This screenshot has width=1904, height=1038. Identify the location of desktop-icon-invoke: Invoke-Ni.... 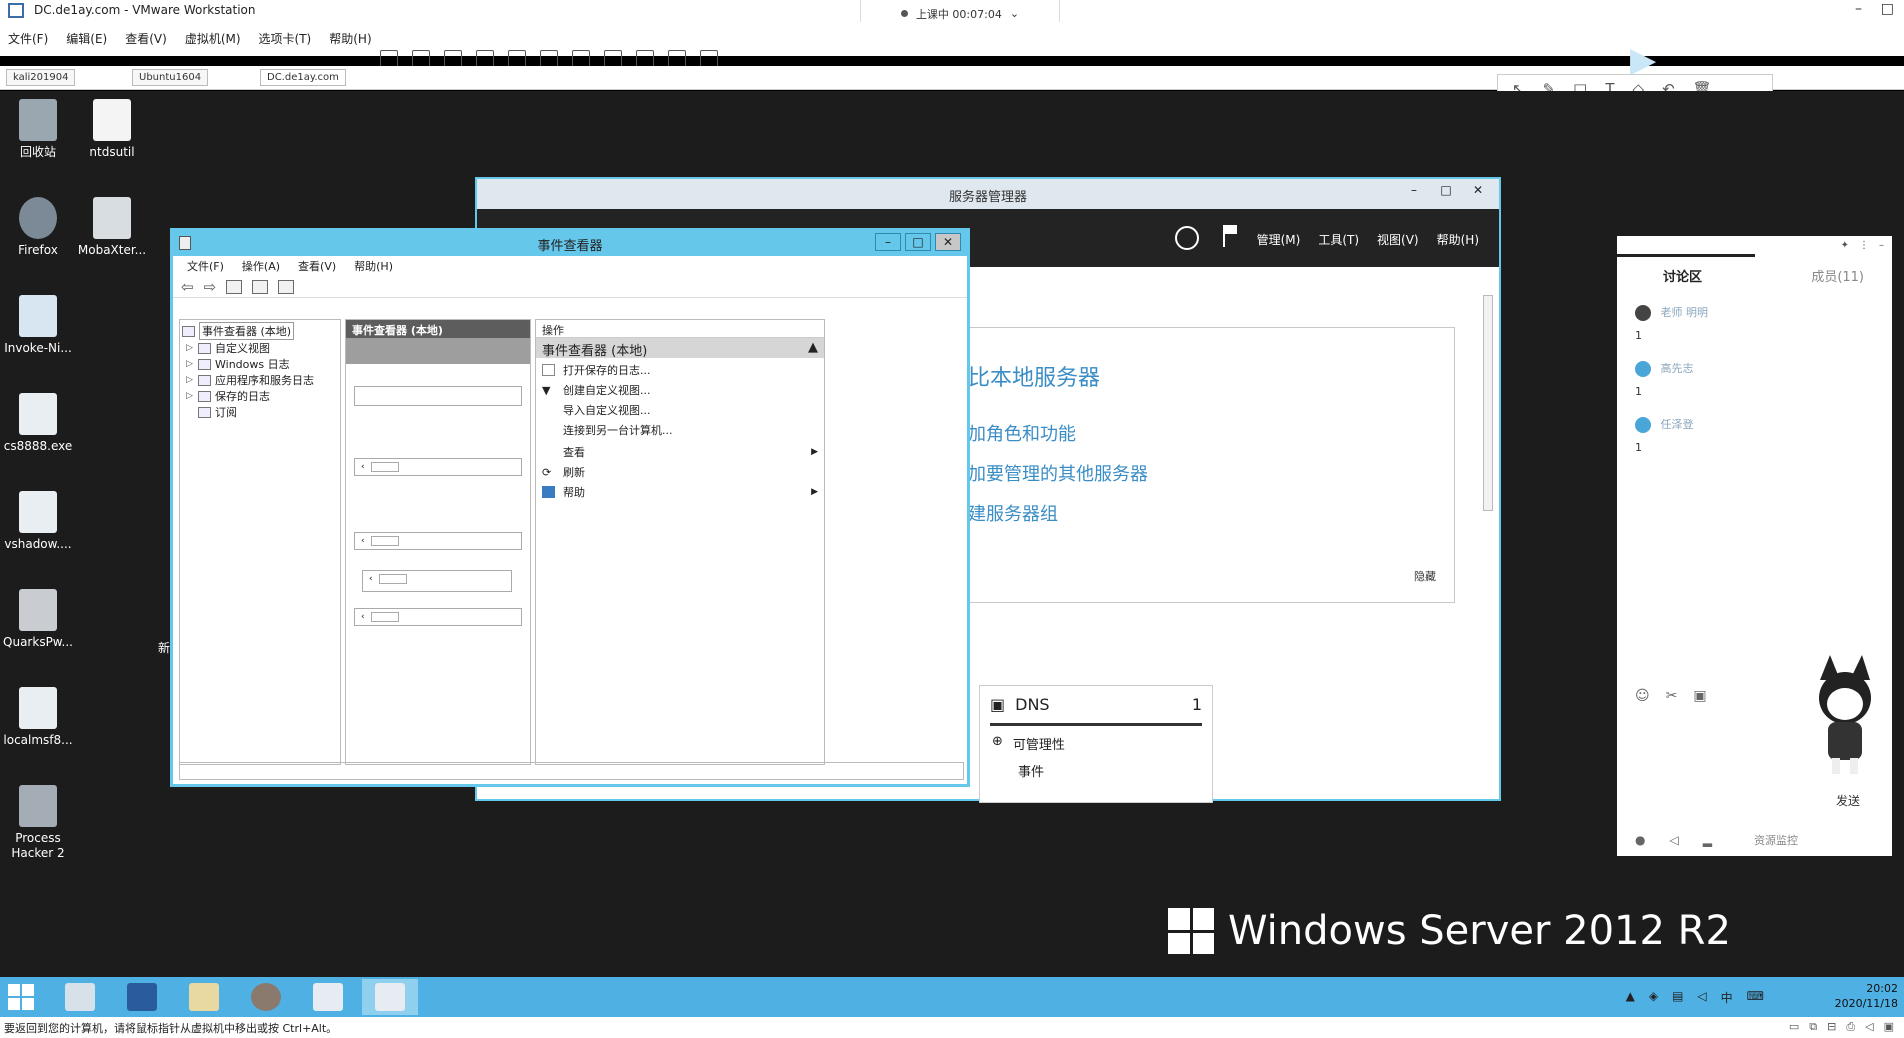
(38, 325).